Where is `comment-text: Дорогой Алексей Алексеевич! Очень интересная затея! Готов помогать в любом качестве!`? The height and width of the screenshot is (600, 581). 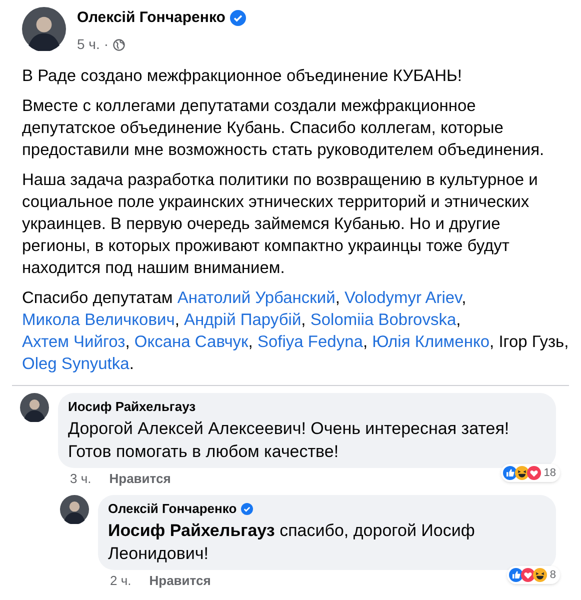
comment-text: Дорогой Алексей Алексеевич! Очень интересная затея! Готов помогать в любом качестве! is located at coordinates (289, 440).